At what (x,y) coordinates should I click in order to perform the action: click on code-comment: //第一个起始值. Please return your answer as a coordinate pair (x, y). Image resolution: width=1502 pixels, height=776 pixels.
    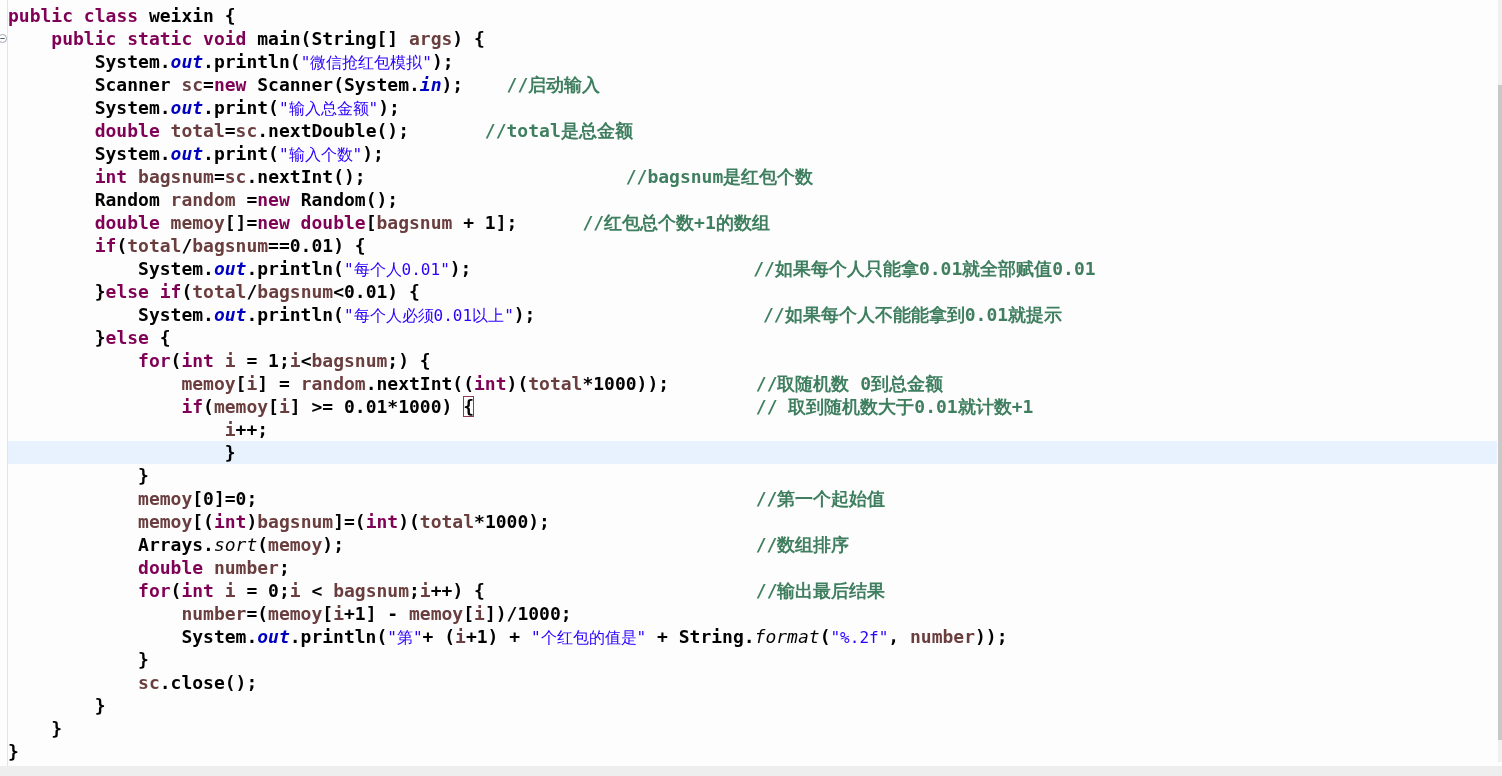
    Looking at the image, I should click on (820, 498).